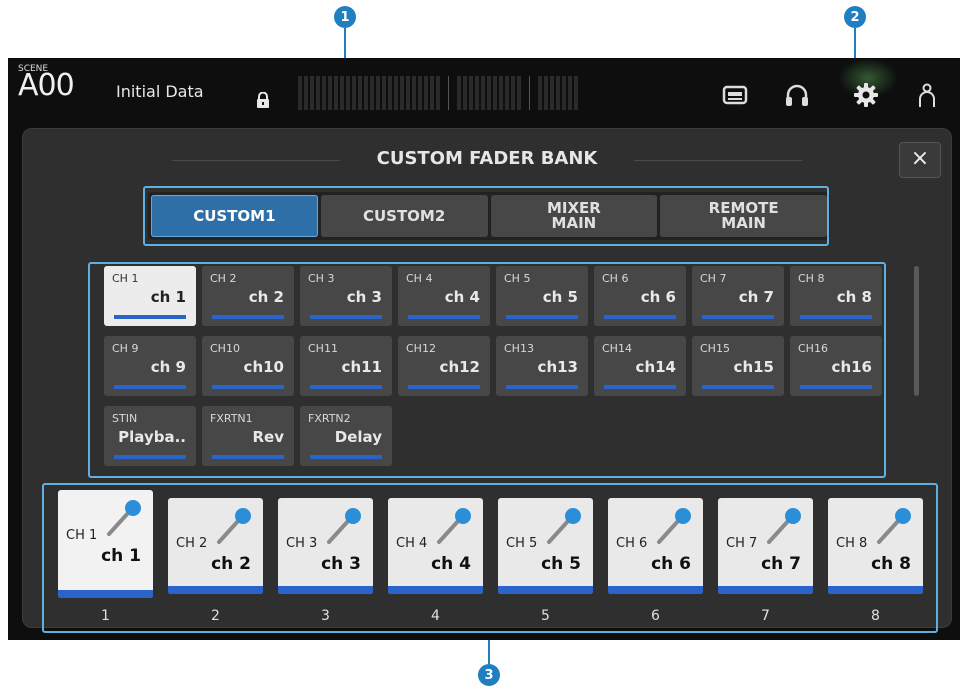 This screenshot has width=965, height=690. Describe the element at coordinates (263, 100) in the screenshot. I see `lock-icon` at that location.